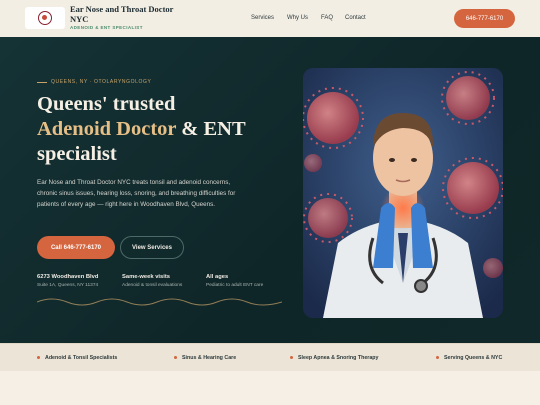  What do you see at coordinates (125, 14) in the screenshot?
I see `brand-name: Ear Nose and Throat Doctor NYC` at bounding box center [125, 14].